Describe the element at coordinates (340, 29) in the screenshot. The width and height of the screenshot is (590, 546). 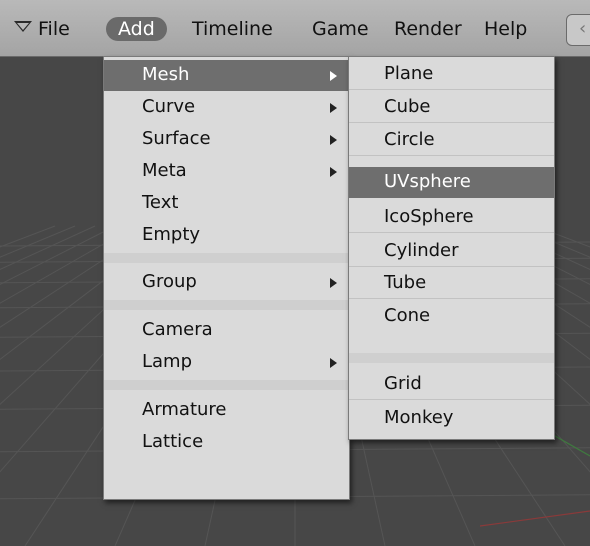
I see `menu-game: Game` at that location.